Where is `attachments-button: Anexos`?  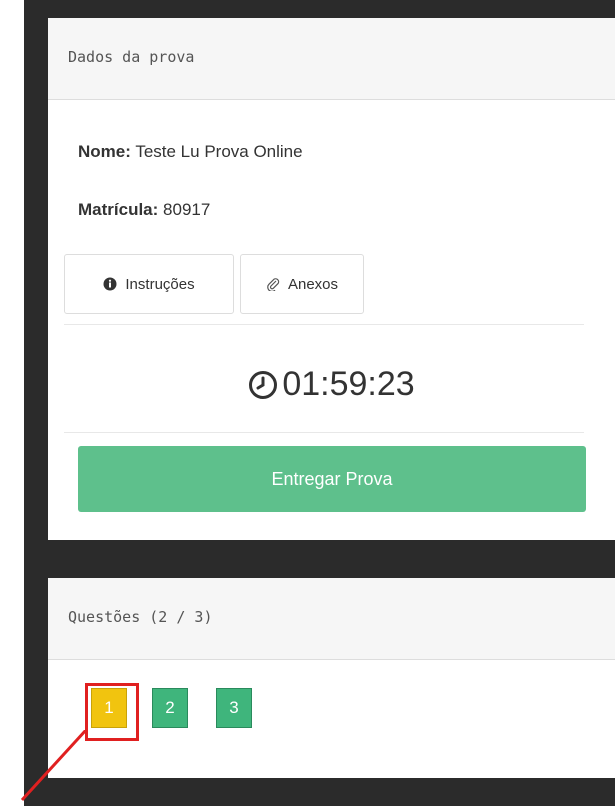 attachments-button: Anexos is located at coordinates (302, 284).